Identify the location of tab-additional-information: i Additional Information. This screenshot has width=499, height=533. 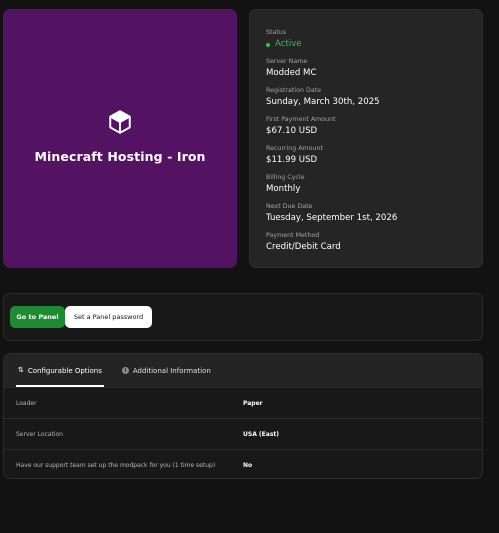
(166, 370).